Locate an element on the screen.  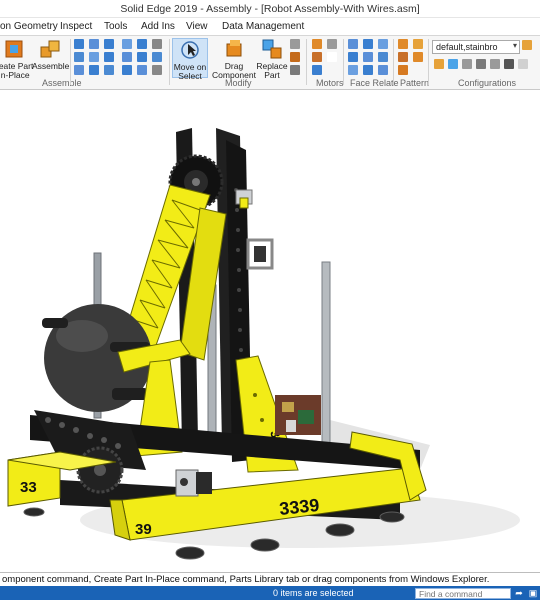
face-equal-icon is located at coordinates (383, 70).